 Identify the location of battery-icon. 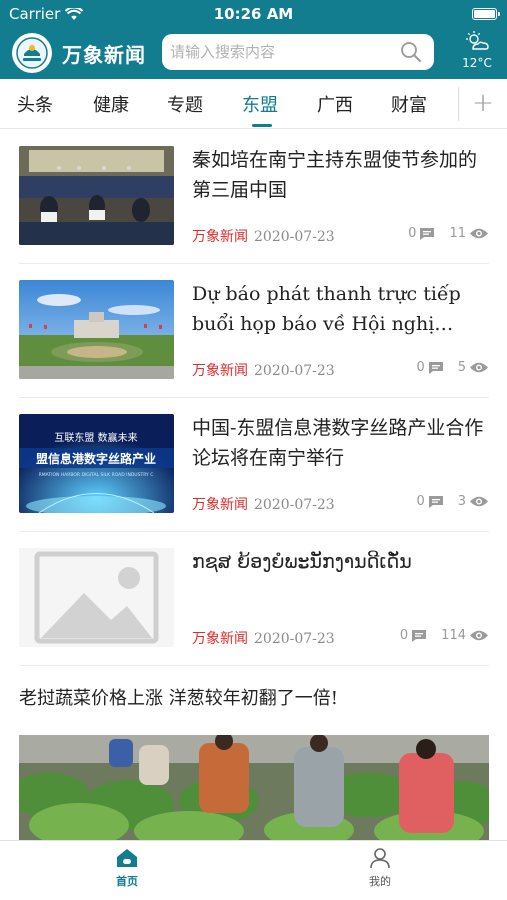
(486, 14).